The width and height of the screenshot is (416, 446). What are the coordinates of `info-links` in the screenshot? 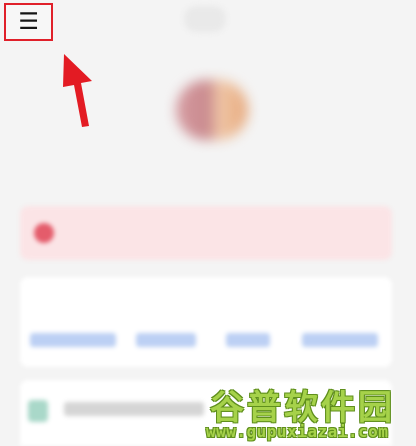 It's located at (206, 340).